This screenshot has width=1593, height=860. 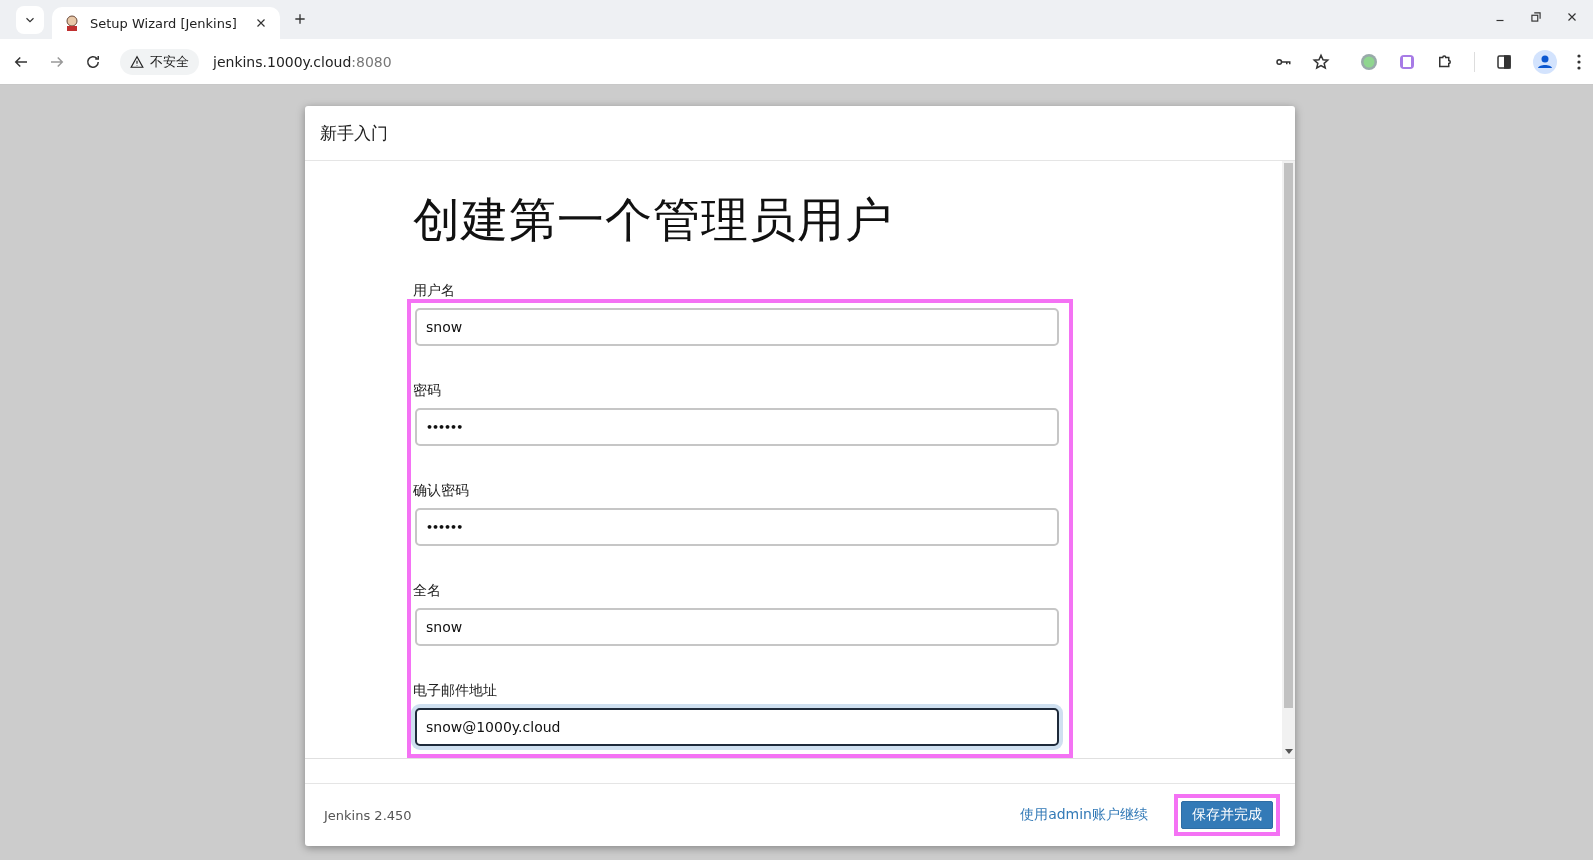 I want to click on page-heading: 创建第一个管理员用户, so click(x=653, y=220).